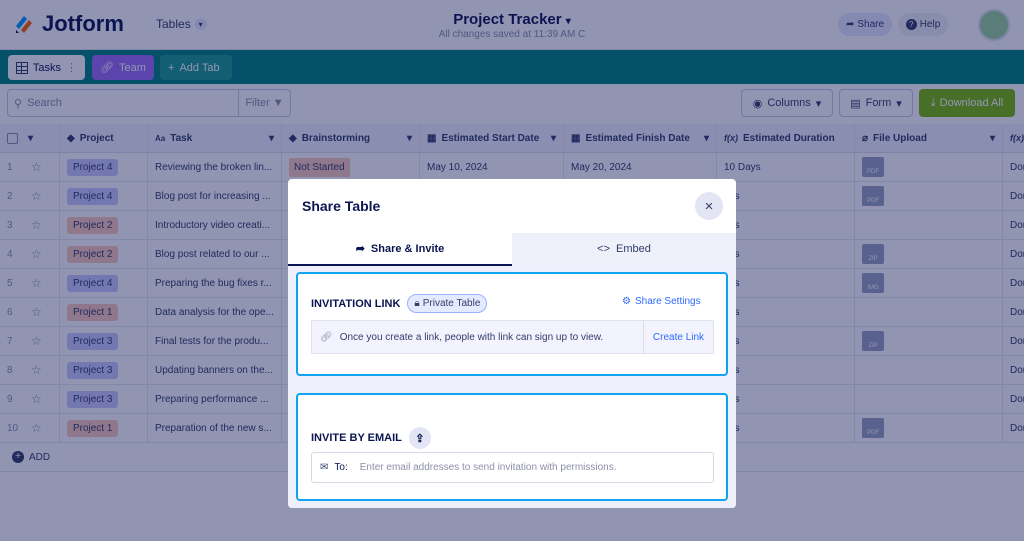 The height and width of the screenshot is (541, 1024). I want to click on dialog-title: Share Table, so click(341, 206).